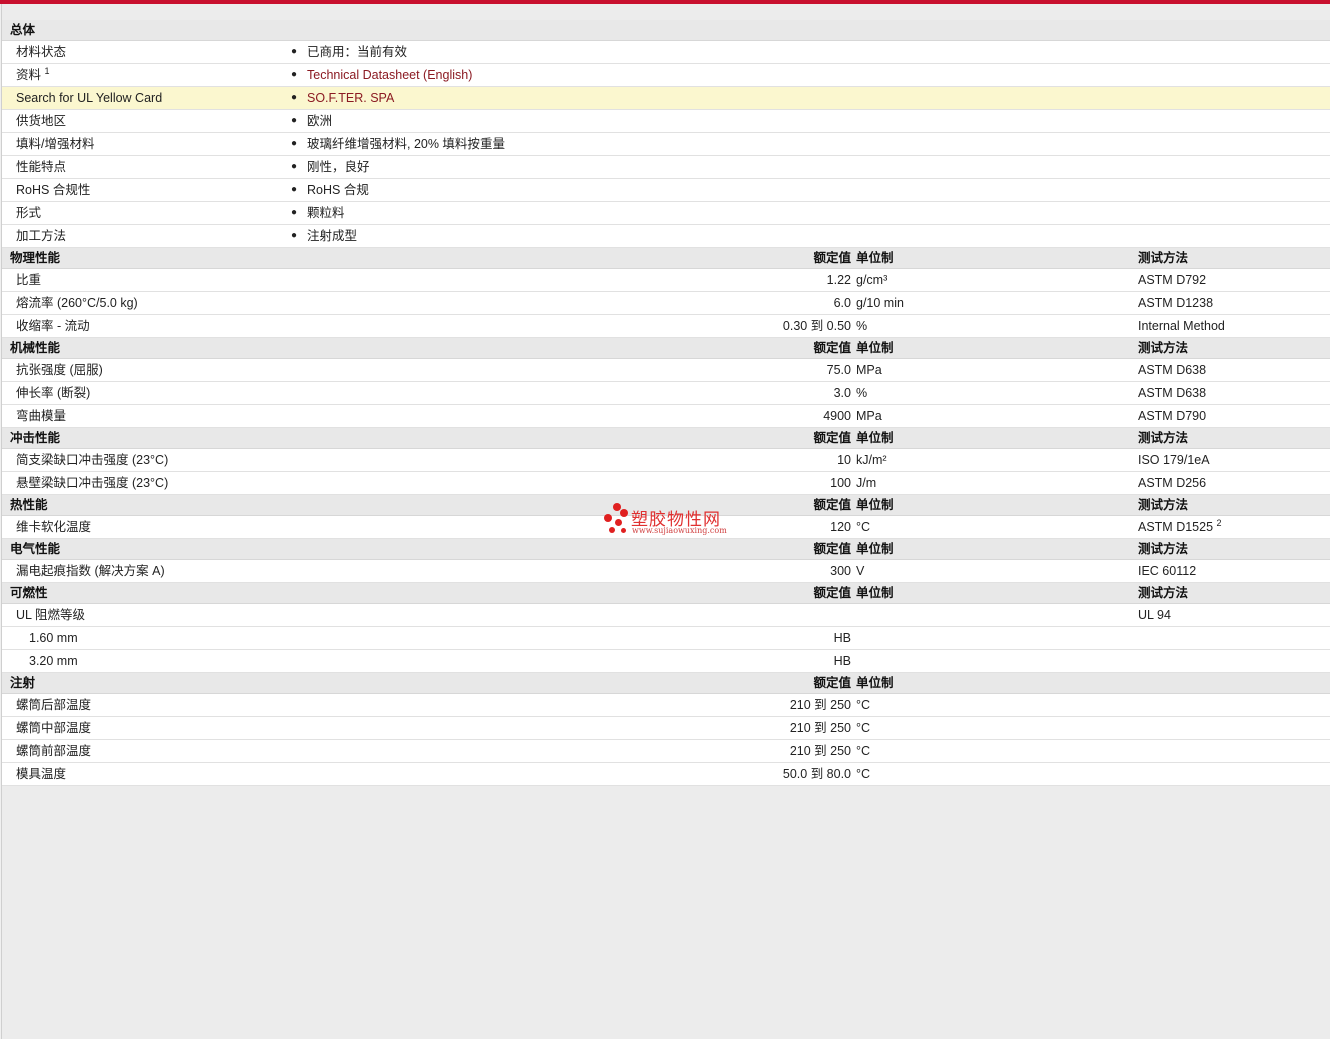 The width and height of the screenshot is (1330, 1039). What do you see at coordinates (1167, 571) in the screenshot?
I see `test-method: IEC 60112` at bounding box center [1167, 571].